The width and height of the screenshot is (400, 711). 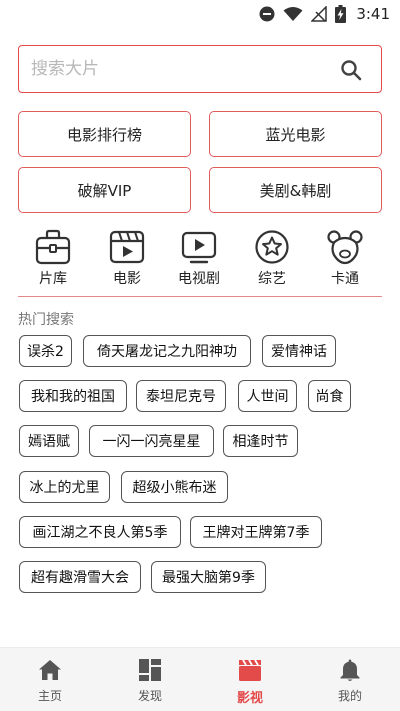 What do you see at coordinates (200, 296) in the screenshot?
I see `section-divider` at bounding box center [200, 296].